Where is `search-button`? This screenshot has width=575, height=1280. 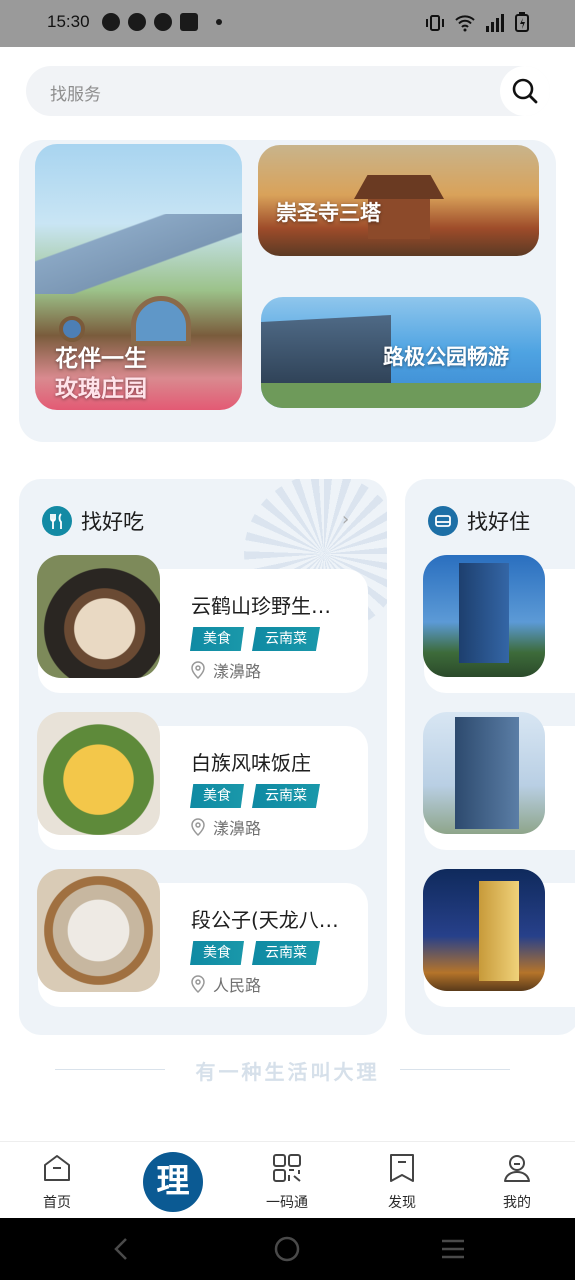 search-button is located at coordinates (525, 91).